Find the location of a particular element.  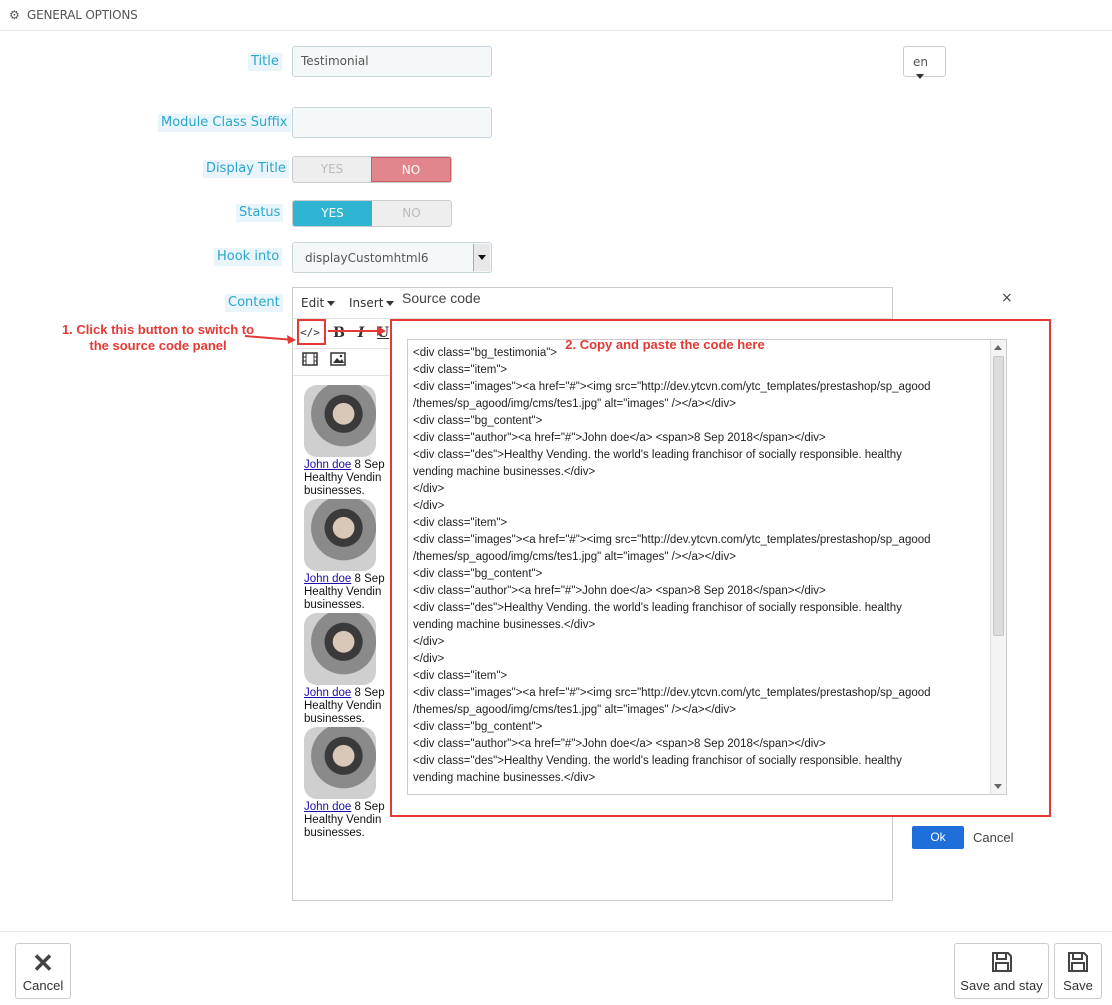

status-switch: YES NO is located at coordinates (372, 213).